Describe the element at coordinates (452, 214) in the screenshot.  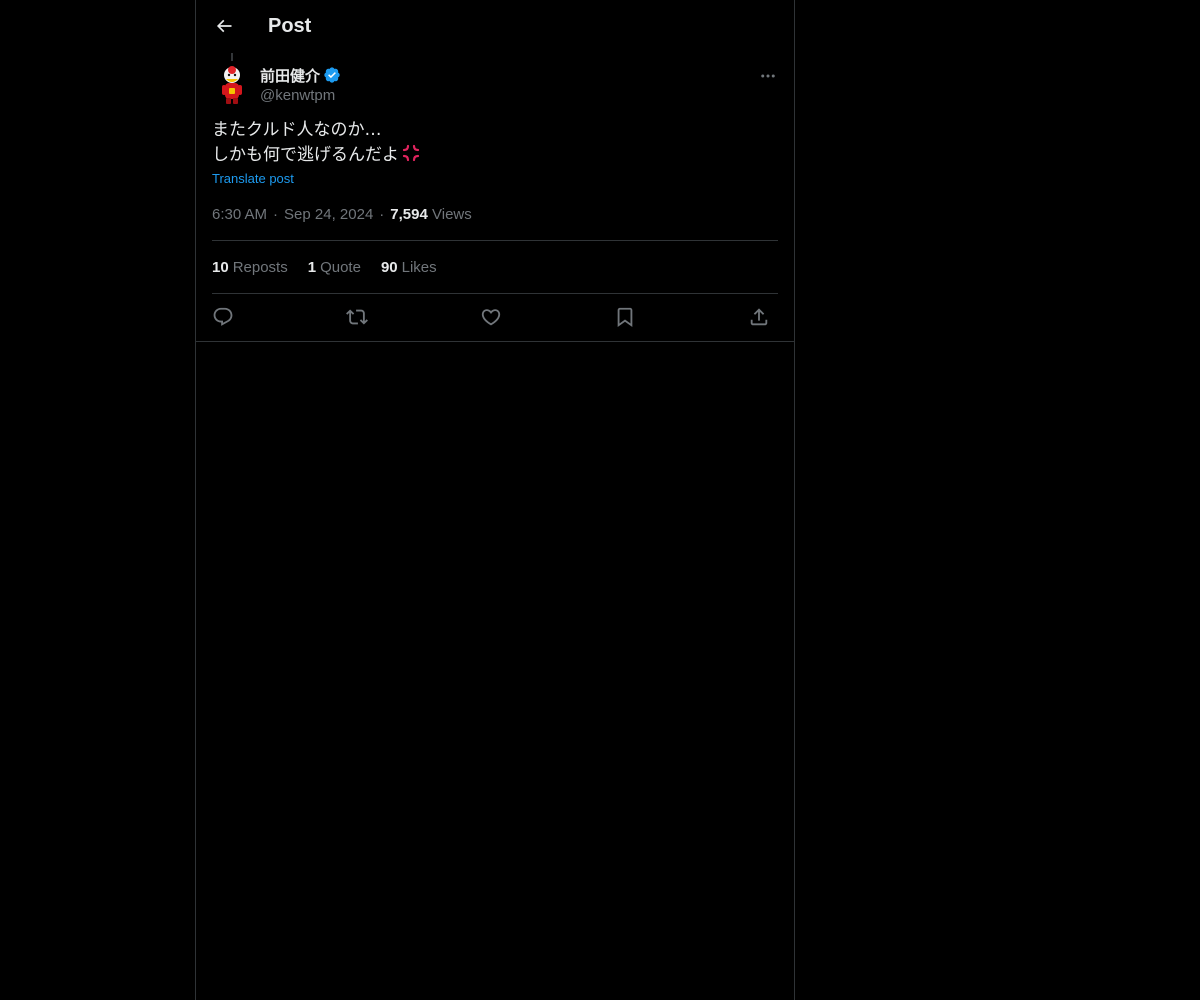
I see `views-label: Views` at that location.